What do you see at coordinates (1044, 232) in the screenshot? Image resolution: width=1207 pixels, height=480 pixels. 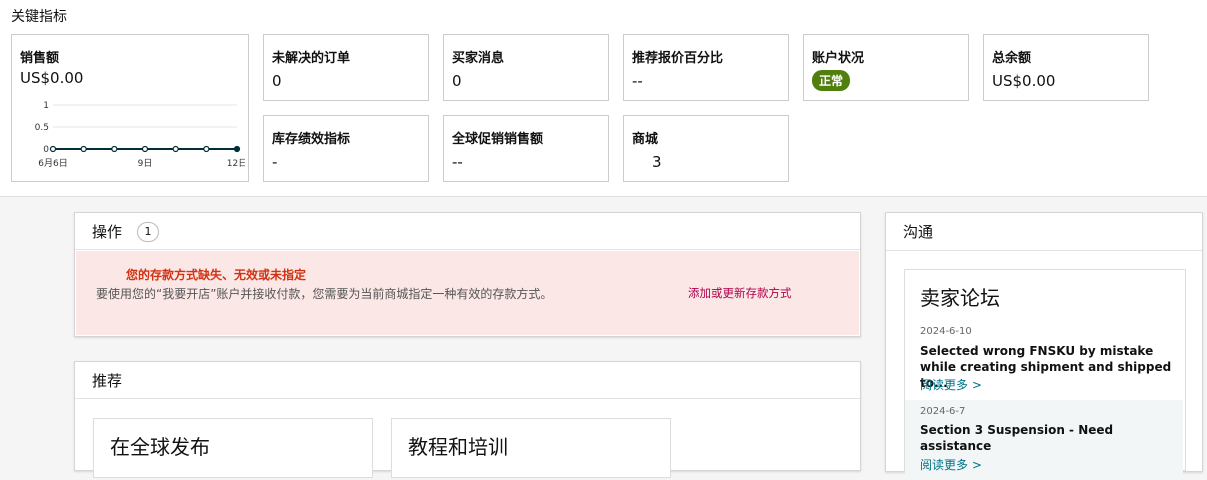 I see `communication-header: 沟通` at bounding box center [1044, 232].